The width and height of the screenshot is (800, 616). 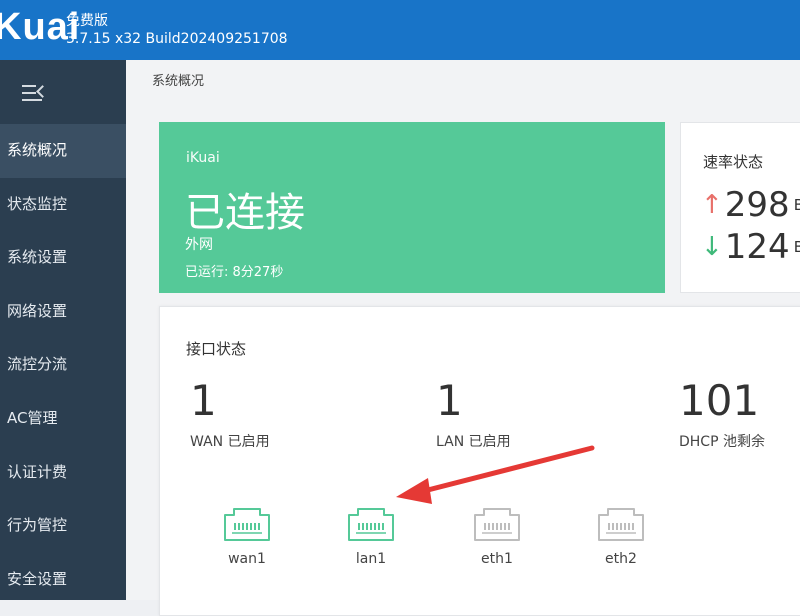 I want to click on connection-brand: iKuai, so click(x=203, y=158).